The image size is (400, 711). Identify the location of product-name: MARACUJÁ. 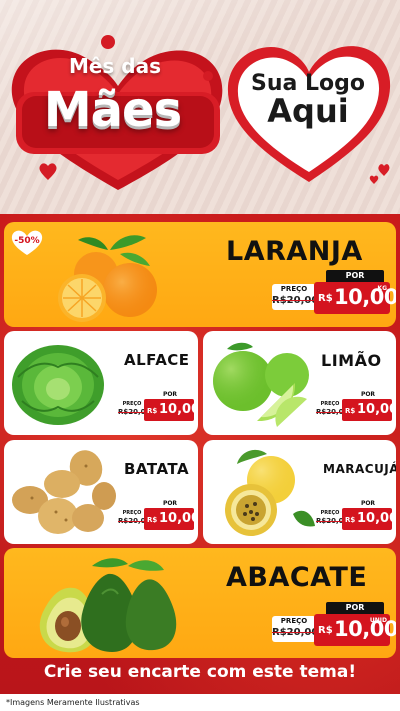
(359, 469).